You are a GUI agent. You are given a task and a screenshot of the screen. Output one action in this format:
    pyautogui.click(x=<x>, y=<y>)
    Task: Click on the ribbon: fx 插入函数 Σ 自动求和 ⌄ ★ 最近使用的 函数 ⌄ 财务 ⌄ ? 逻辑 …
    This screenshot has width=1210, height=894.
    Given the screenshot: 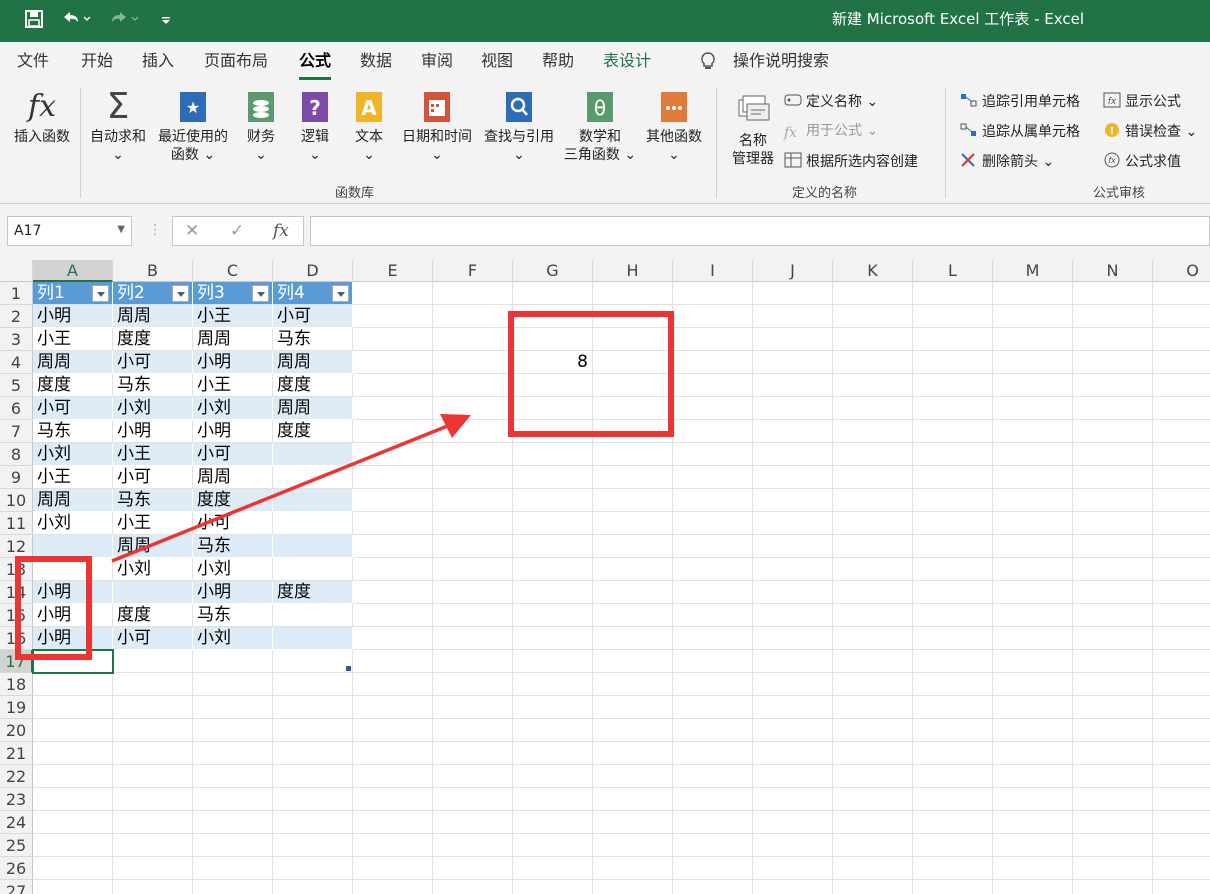 What is the action you would take?
    pyautogui.click(x=605, y=143)
    